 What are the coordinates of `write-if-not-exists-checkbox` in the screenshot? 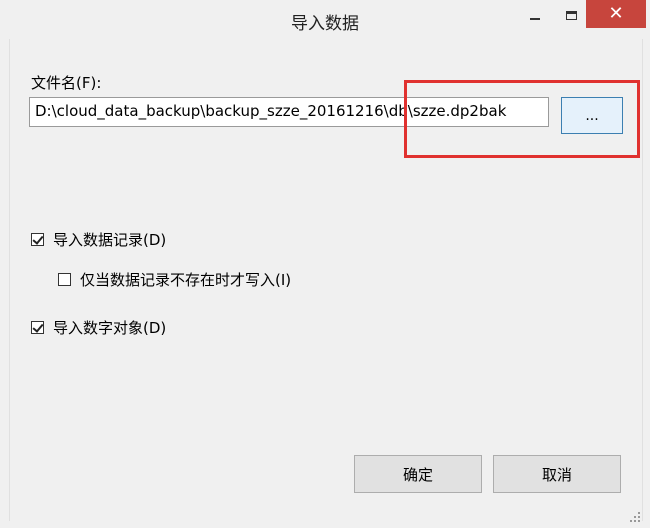 It's located at (64, 279).